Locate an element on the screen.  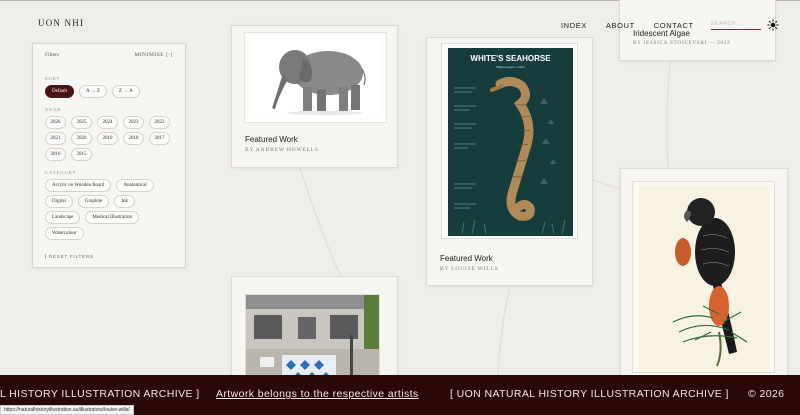
poster-subheading: Hippocampus whitei is located at coordinates (510, 67).